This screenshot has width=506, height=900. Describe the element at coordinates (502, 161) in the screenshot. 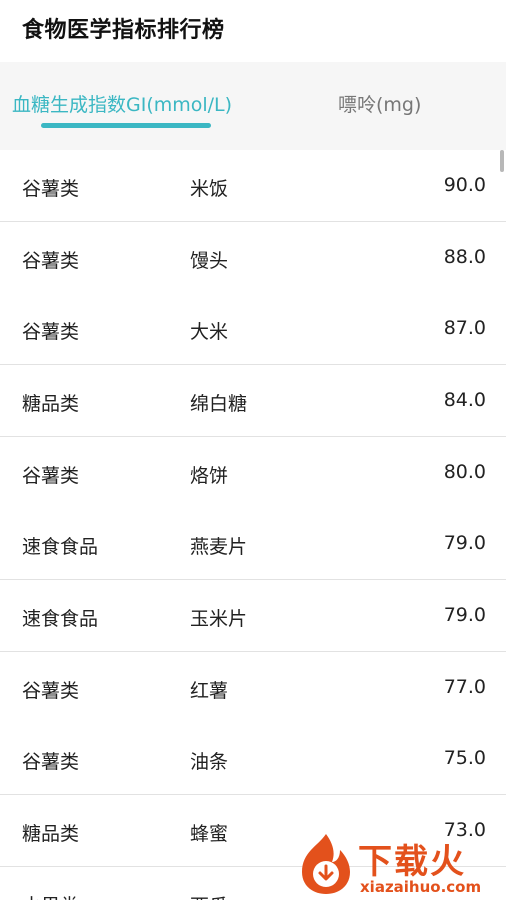

I see `list-scrollbar` at that location.